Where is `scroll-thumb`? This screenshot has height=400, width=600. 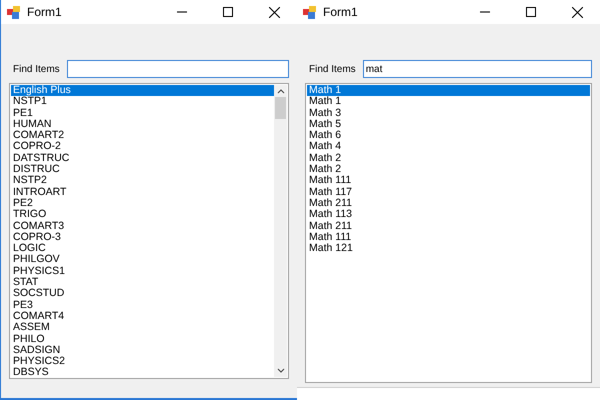 scroll-thumb is located at coordinates (280, 108).